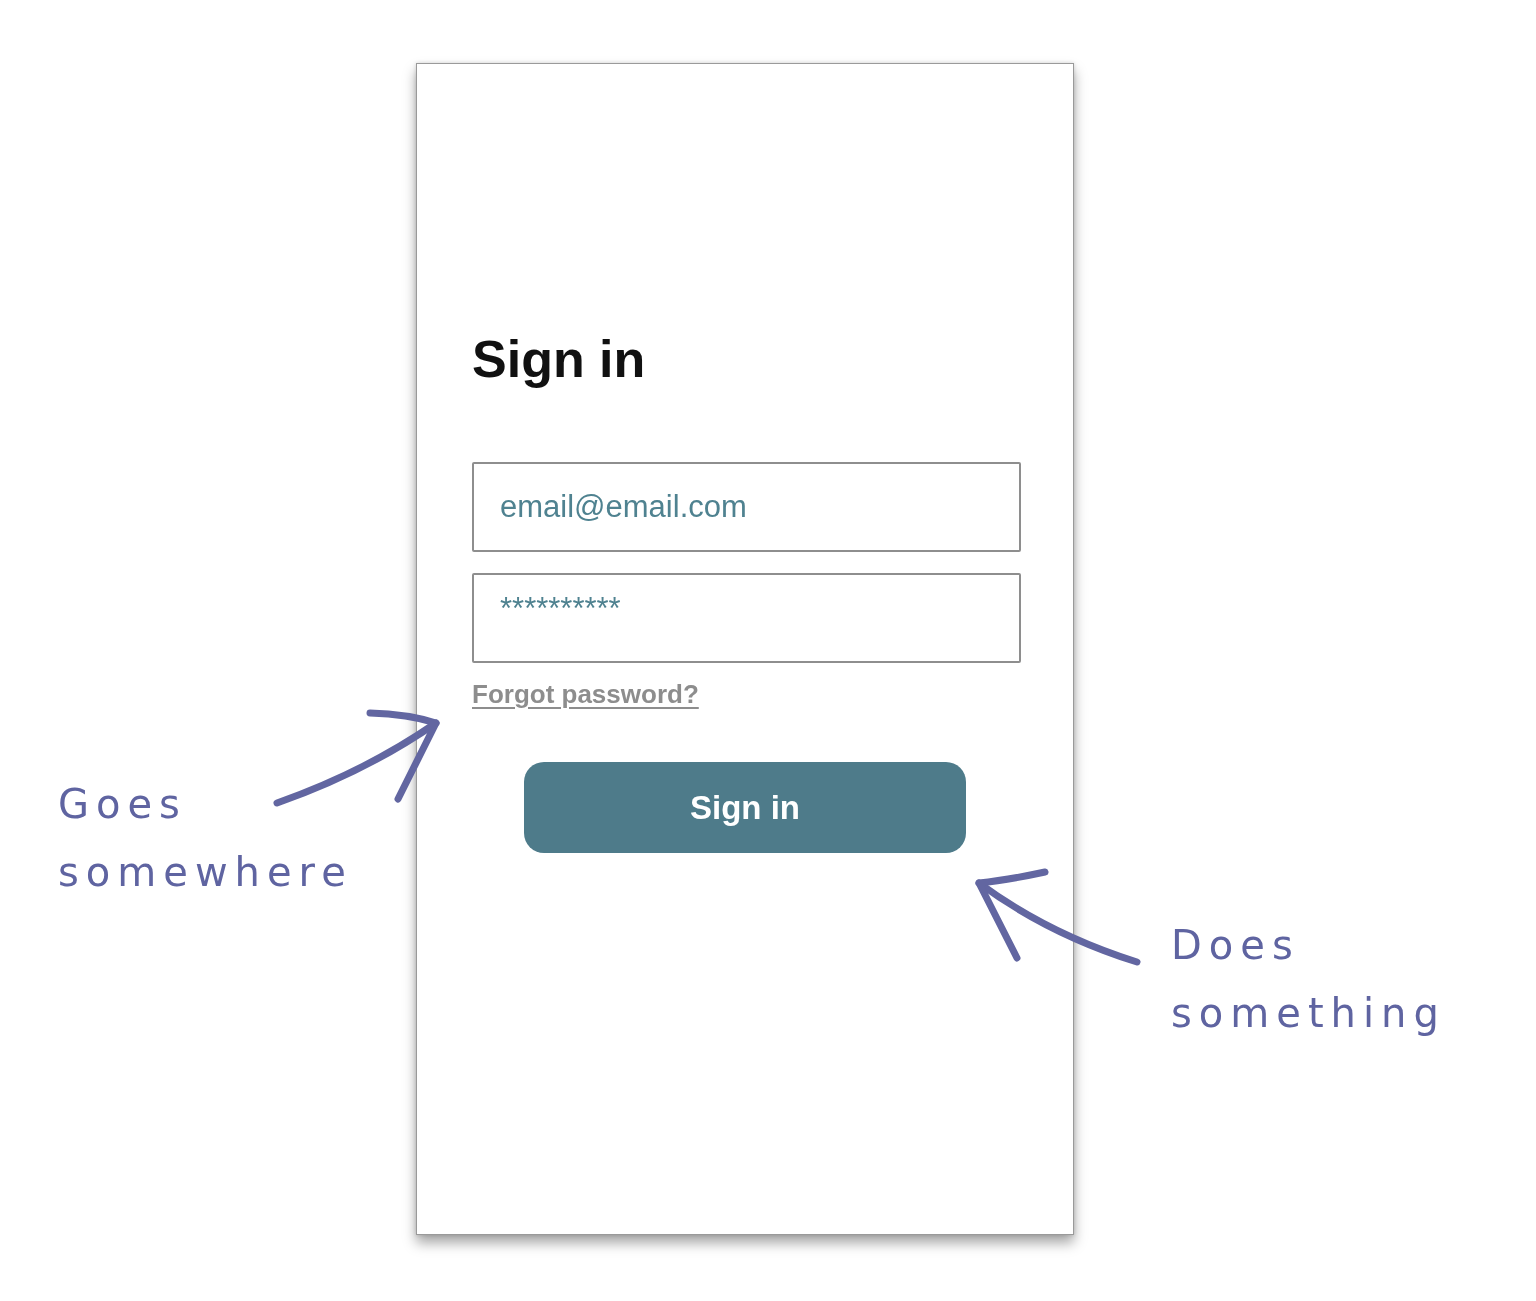 The image size is (1536, 1301). I want to click on email-field: email@email.com, so click(746, 507).